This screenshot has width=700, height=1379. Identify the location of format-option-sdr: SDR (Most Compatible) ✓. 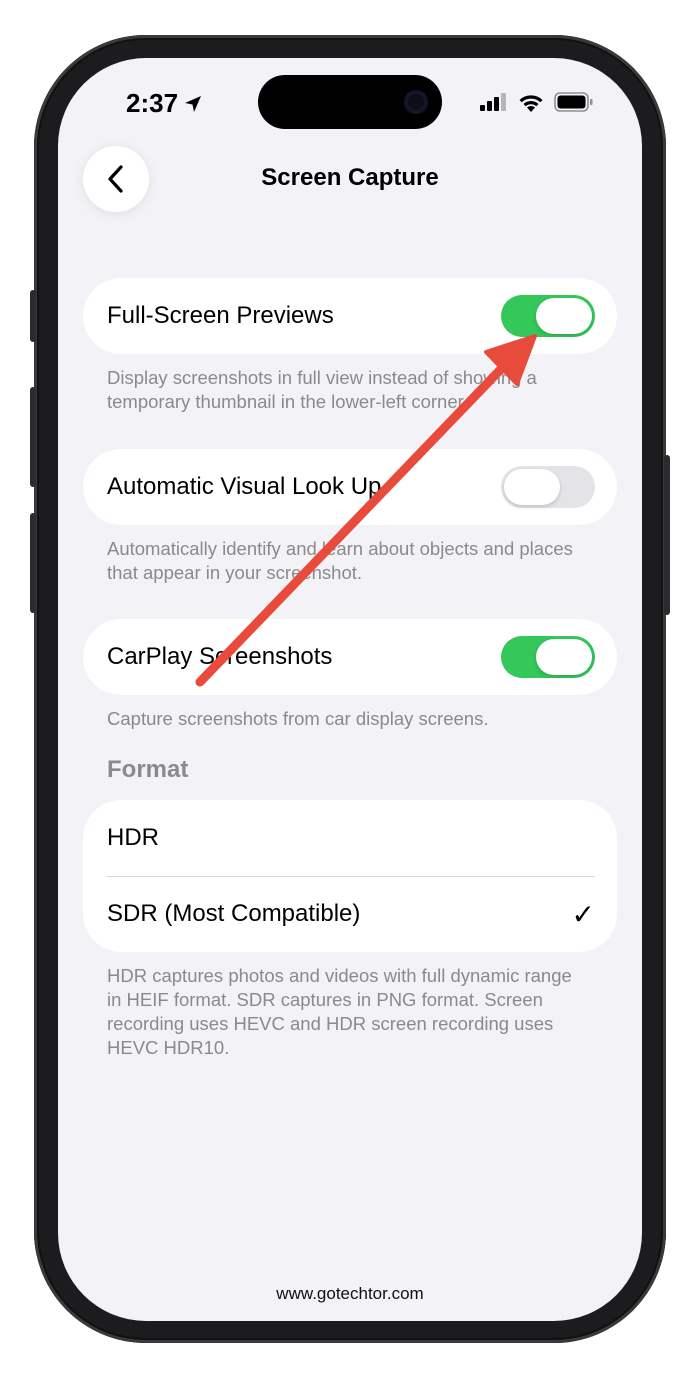
(350, 914).